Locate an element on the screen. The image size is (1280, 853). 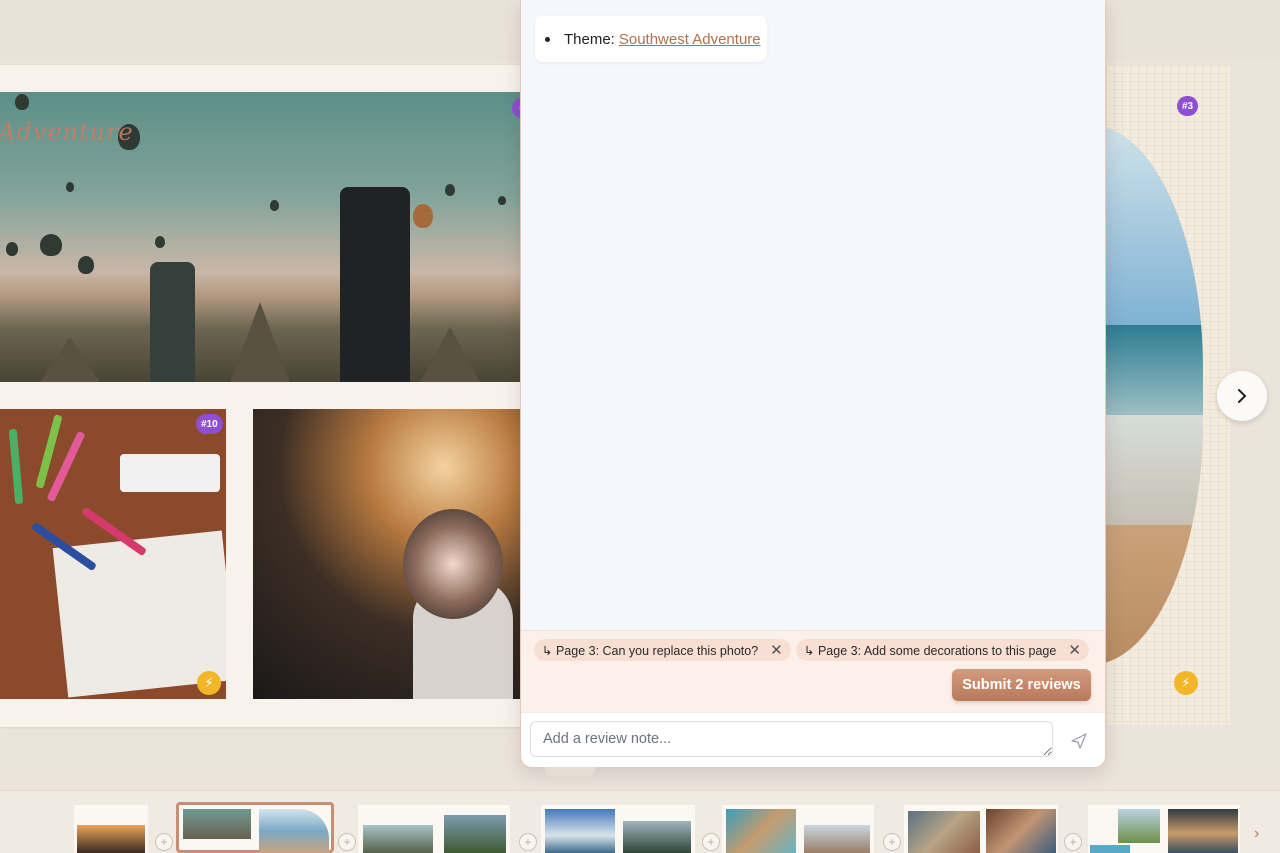
man-figure is located at coordinates (375, 284).